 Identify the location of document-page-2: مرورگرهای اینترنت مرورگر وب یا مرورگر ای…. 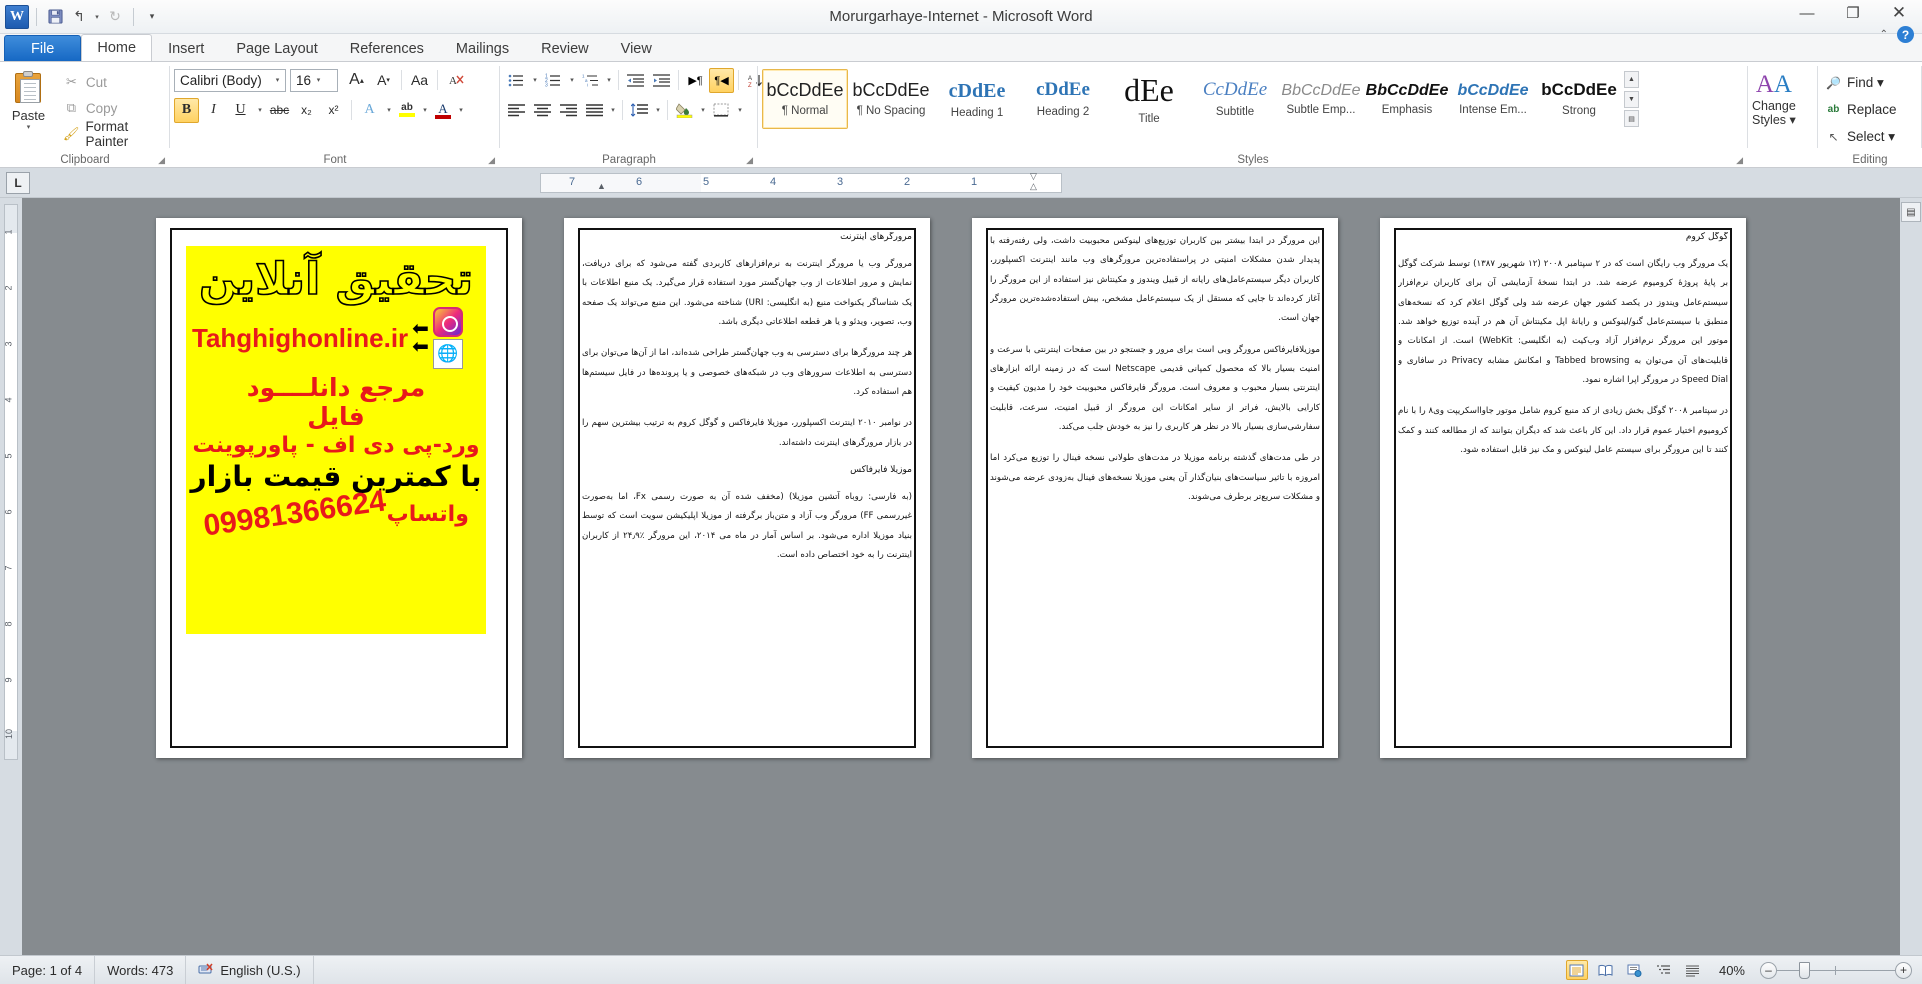
(747, 488).